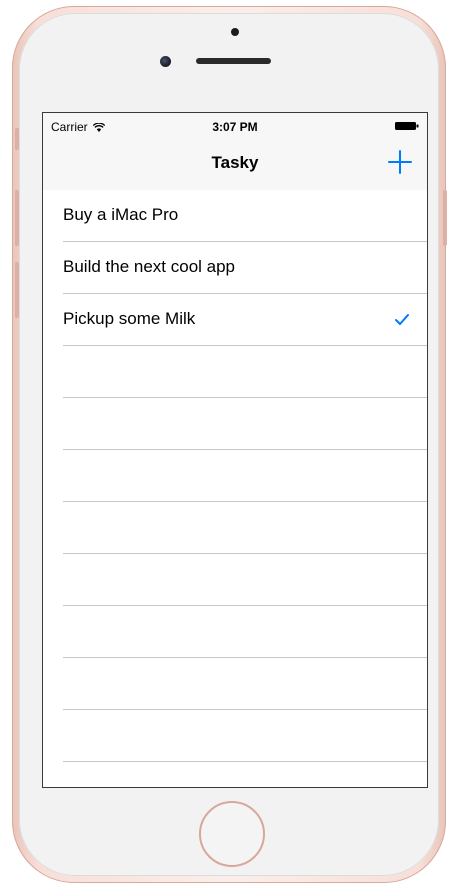 The height and width of the screenshot is (889, 454). What do you see at coordinates (165, 61) in the screenshot?
I see `front-camera` at bounding box center [165, 61].